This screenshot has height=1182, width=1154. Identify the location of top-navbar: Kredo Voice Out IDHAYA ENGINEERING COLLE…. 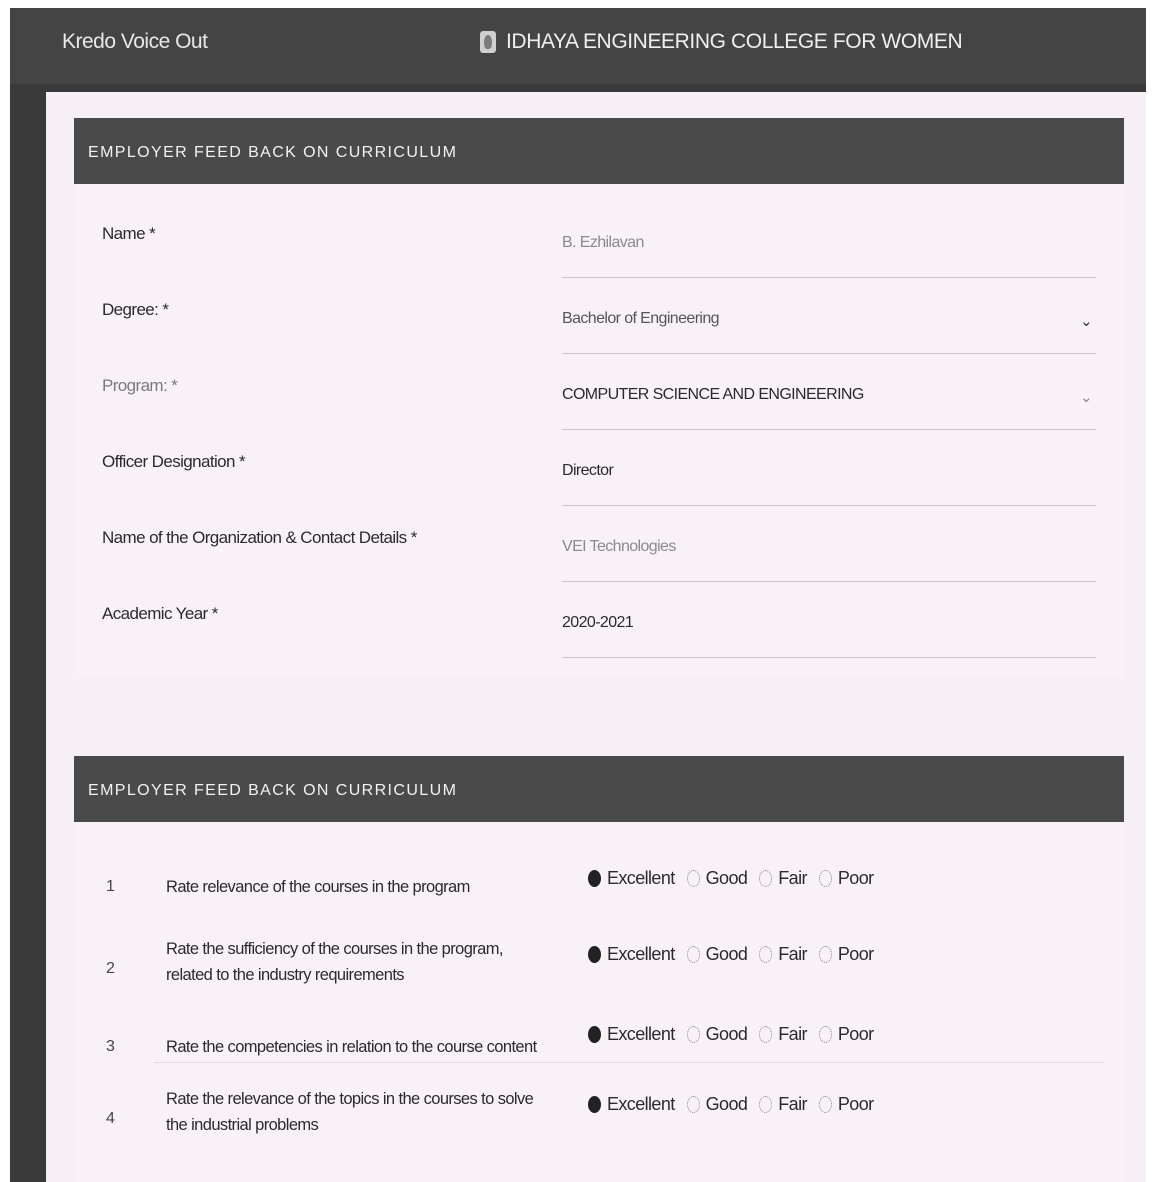
(578, 46).